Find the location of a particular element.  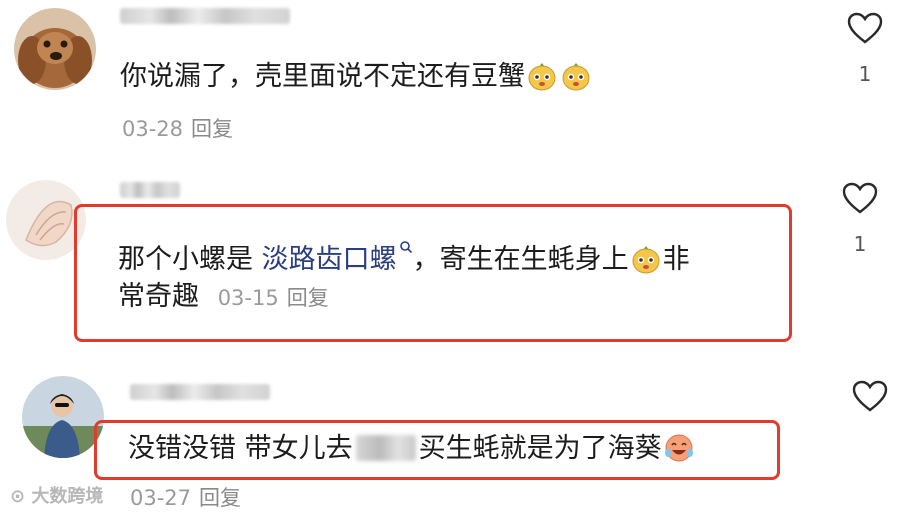

comment-date: 03-28 is located at coordinates (153, 129).